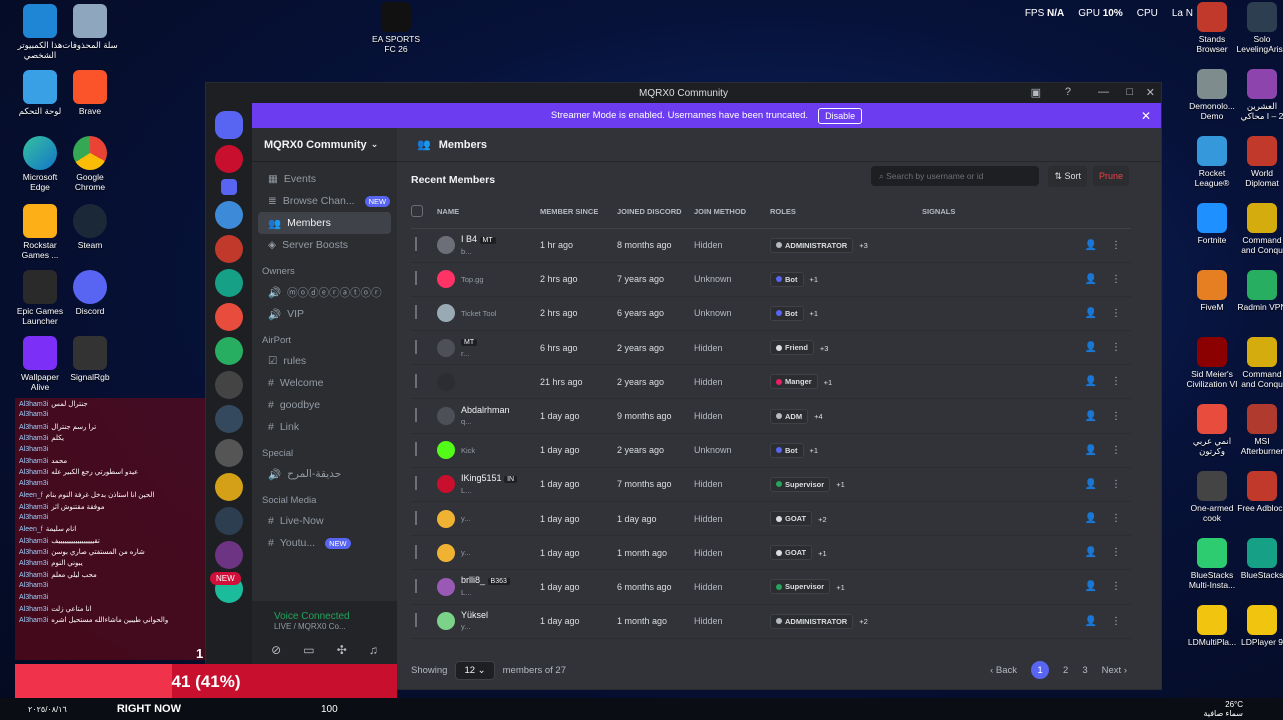 The image size is (1283, 720). I want to click on desktop-shortcut-icon: Radmin VPN, so click(1259, 291).